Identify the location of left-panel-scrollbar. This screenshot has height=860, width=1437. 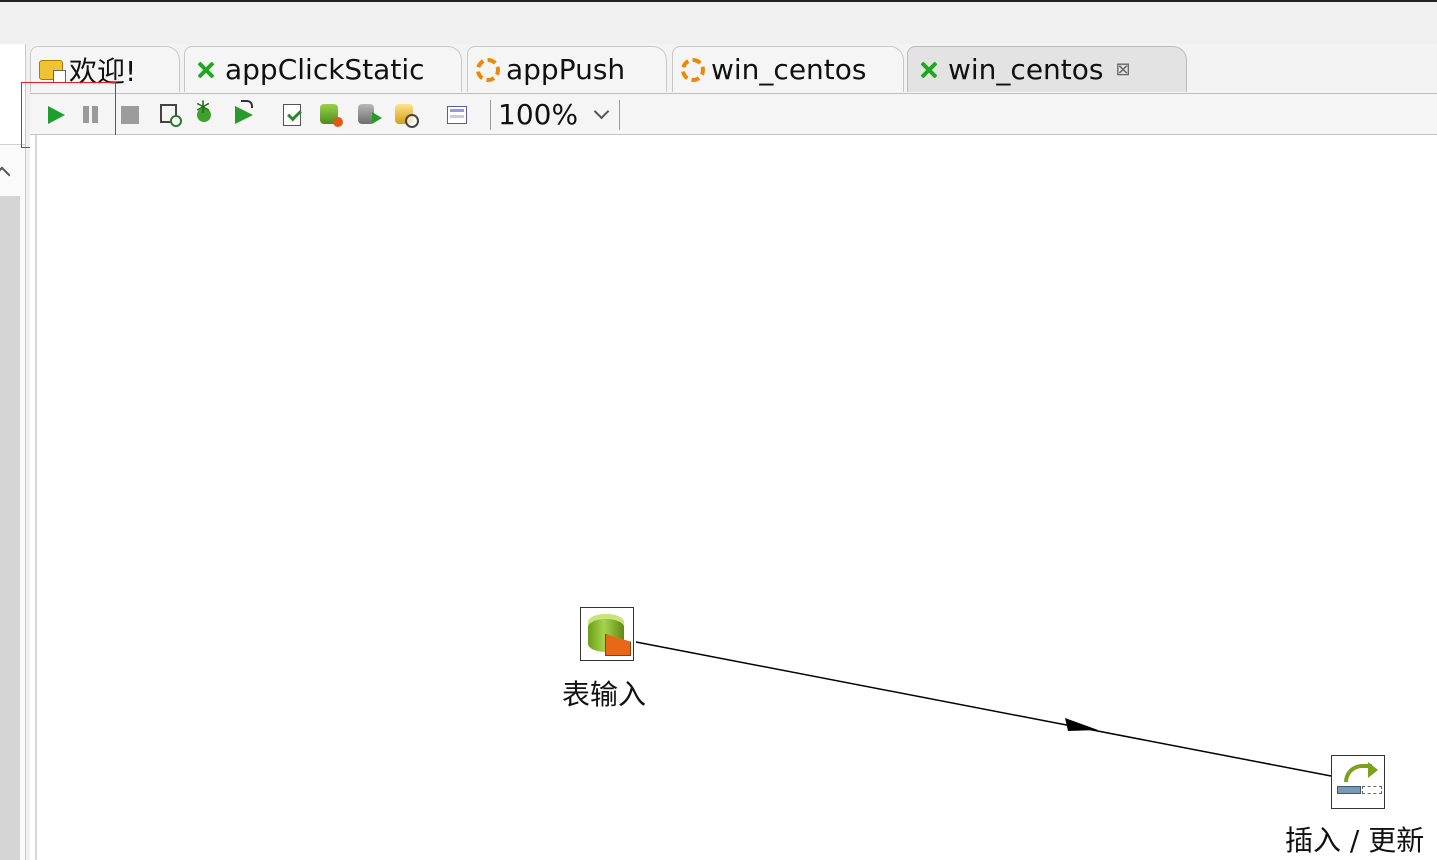
(10, 528).